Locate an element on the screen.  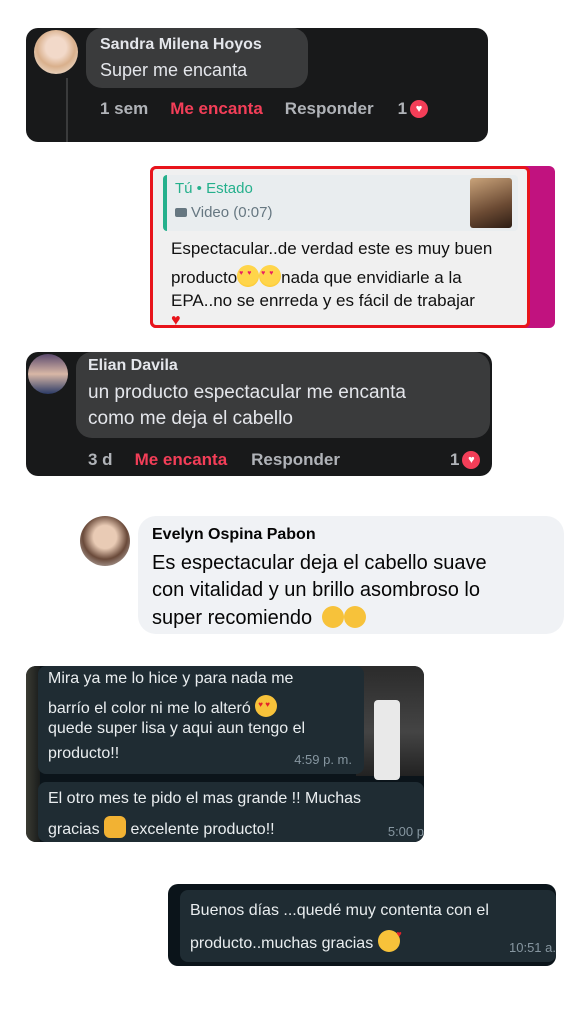
handshake-icon is located at coordinates (115, 827).